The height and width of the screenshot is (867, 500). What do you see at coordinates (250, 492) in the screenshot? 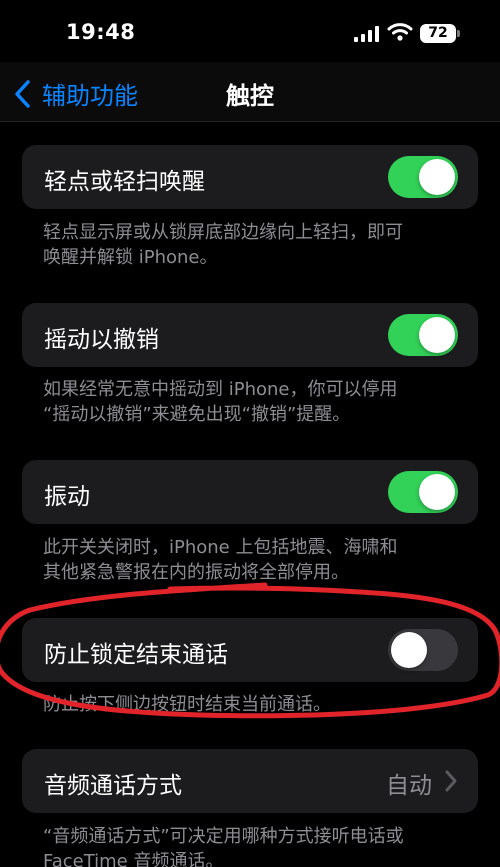
I see `setting-vibration: 振动` at bounding box center [250, 492].